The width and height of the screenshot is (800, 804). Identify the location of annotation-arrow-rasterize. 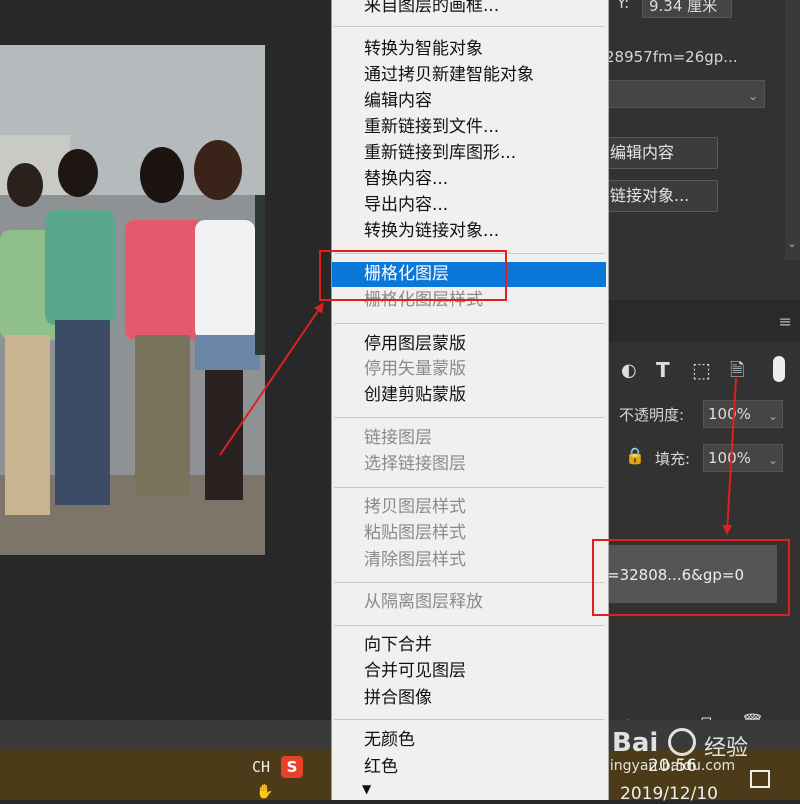
(271, 379).